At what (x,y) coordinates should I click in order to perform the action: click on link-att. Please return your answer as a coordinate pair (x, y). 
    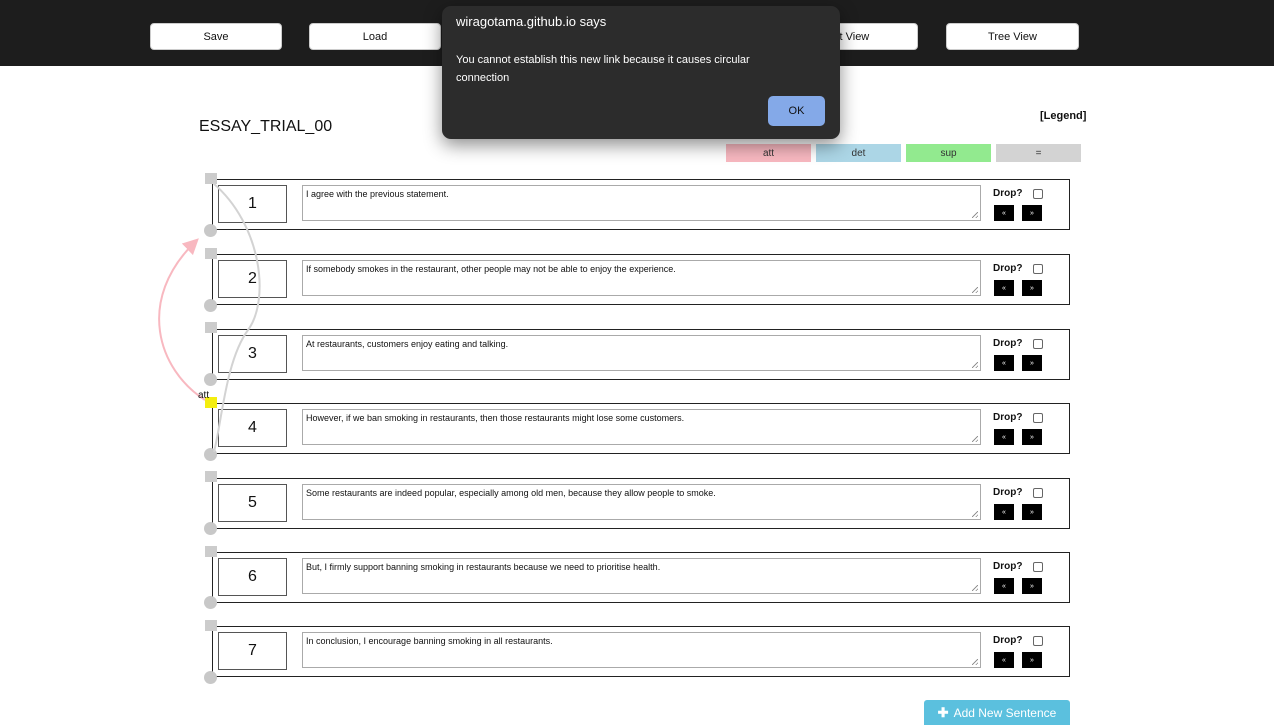
    Looking at the image, I should click on (182, 319).